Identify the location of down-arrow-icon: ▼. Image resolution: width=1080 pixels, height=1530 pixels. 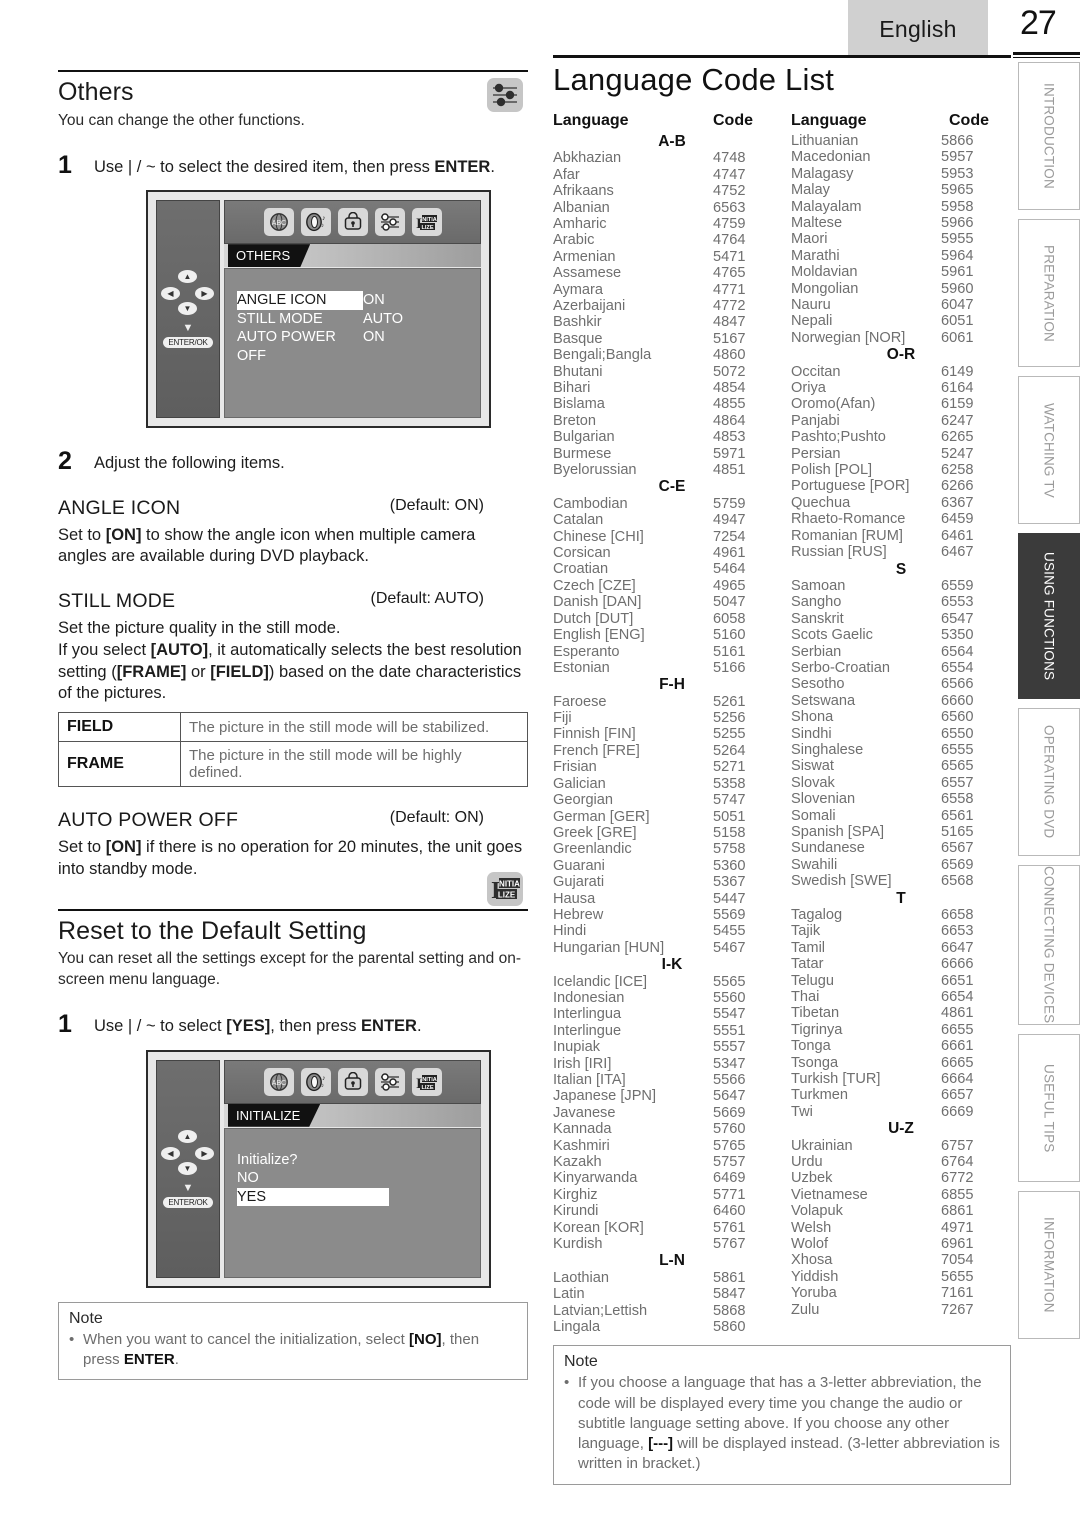
(188, 1187).